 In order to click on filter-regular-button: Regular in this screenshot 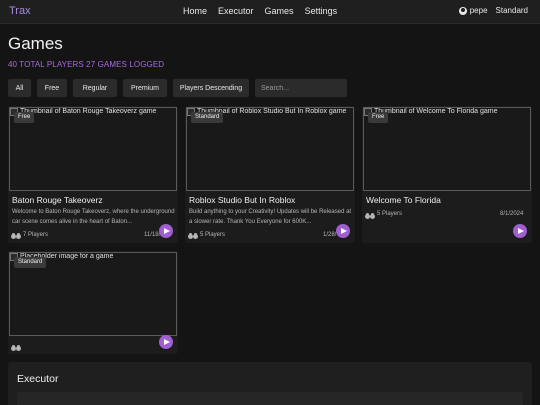, I will do `click(95, 88)`.